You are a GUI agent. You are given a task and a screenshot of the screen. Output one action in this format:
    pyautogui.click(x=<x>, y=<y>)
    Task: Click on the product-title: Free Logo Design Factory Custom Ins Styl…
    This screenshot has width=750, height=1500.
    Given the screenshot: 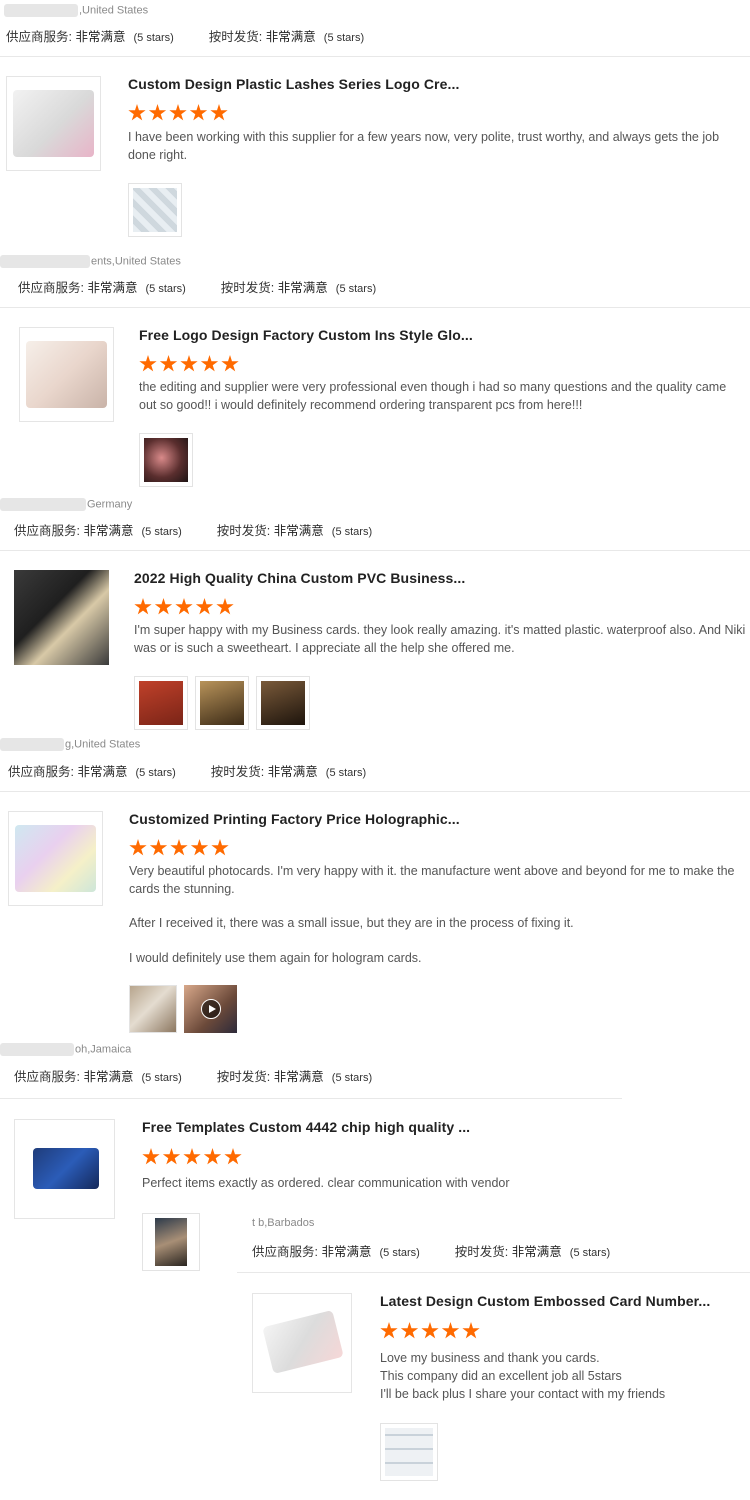 What is the action you would take?
    pyautogui.click(x=306, y=335)
    